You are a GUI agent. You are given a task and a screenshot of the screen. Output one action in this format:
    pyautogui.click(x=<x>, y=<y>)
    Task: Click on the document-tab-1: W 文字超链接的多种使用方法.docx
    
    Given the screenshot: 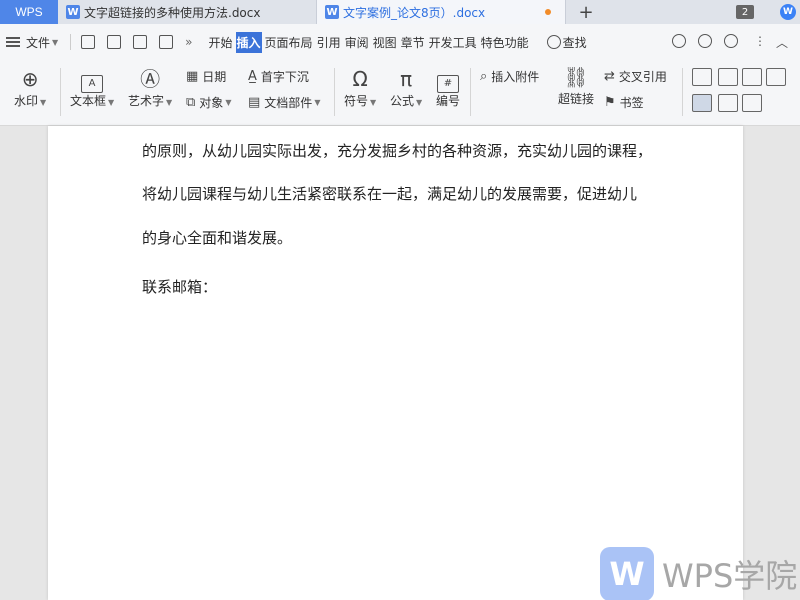 What is the action you would take?
    pyautogui.click(x=187, y=12)
    